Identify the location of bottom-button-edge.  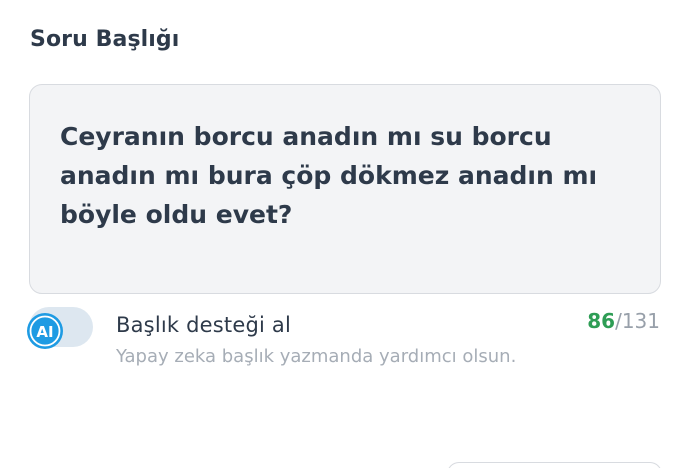
(554, 465).